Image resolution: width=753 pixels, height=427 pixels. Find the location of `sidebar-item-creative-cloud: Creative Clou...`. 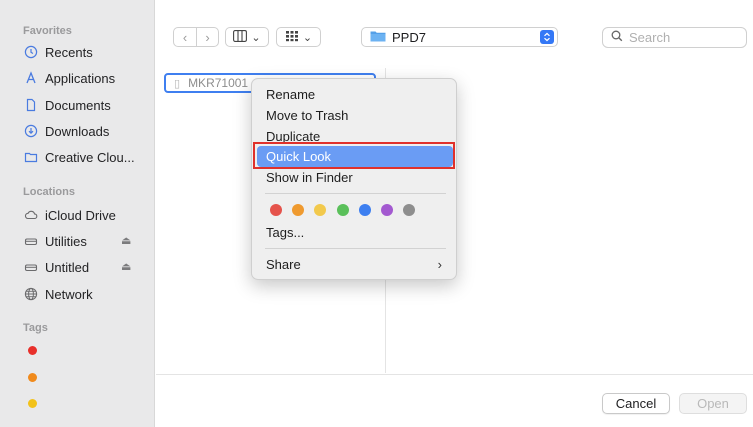

sidebar-item-creative-cloud: Creative Clou... is located at coordinates (79, 157).